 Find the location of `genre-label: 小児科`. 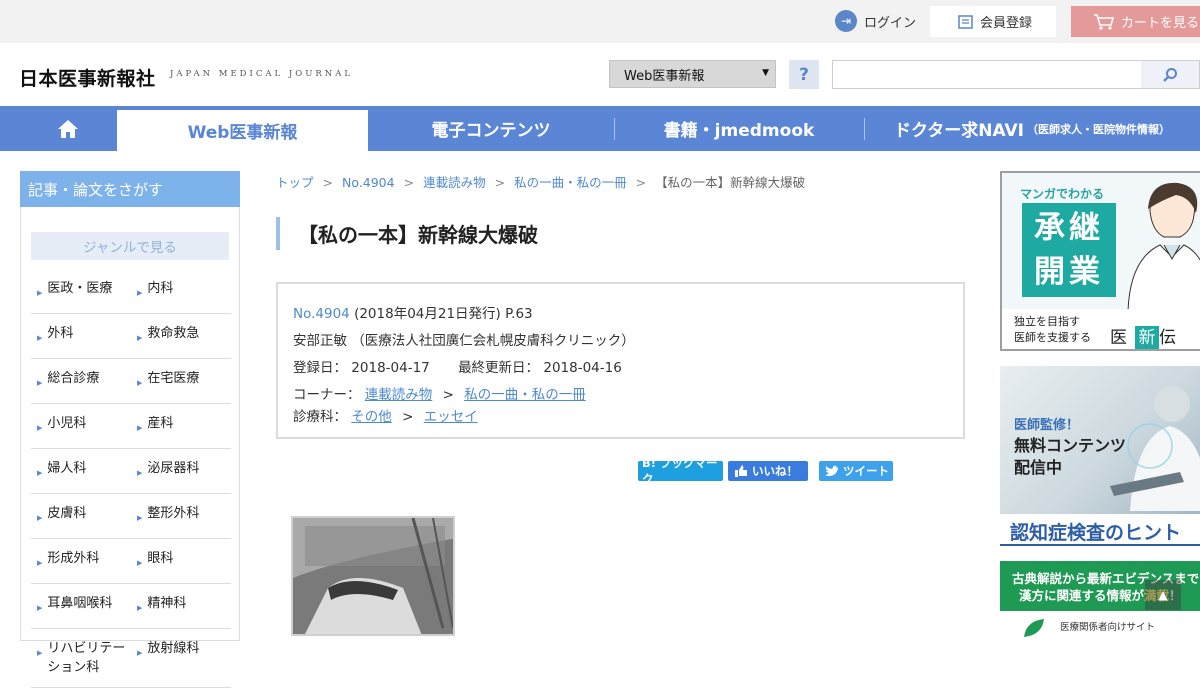

genre-label: 小児科 is located at coordinates (67, 423).